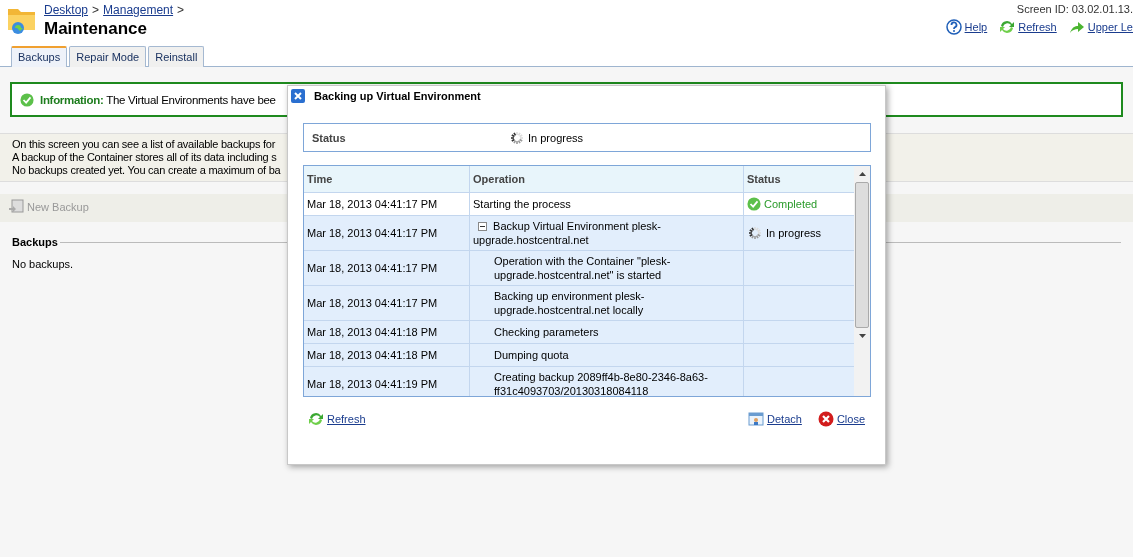 The height and width of the screenshot is (557, 1133). Describe the element at coordinates (387, 179) in the screenshot. I see `column-header: Time` at that location.